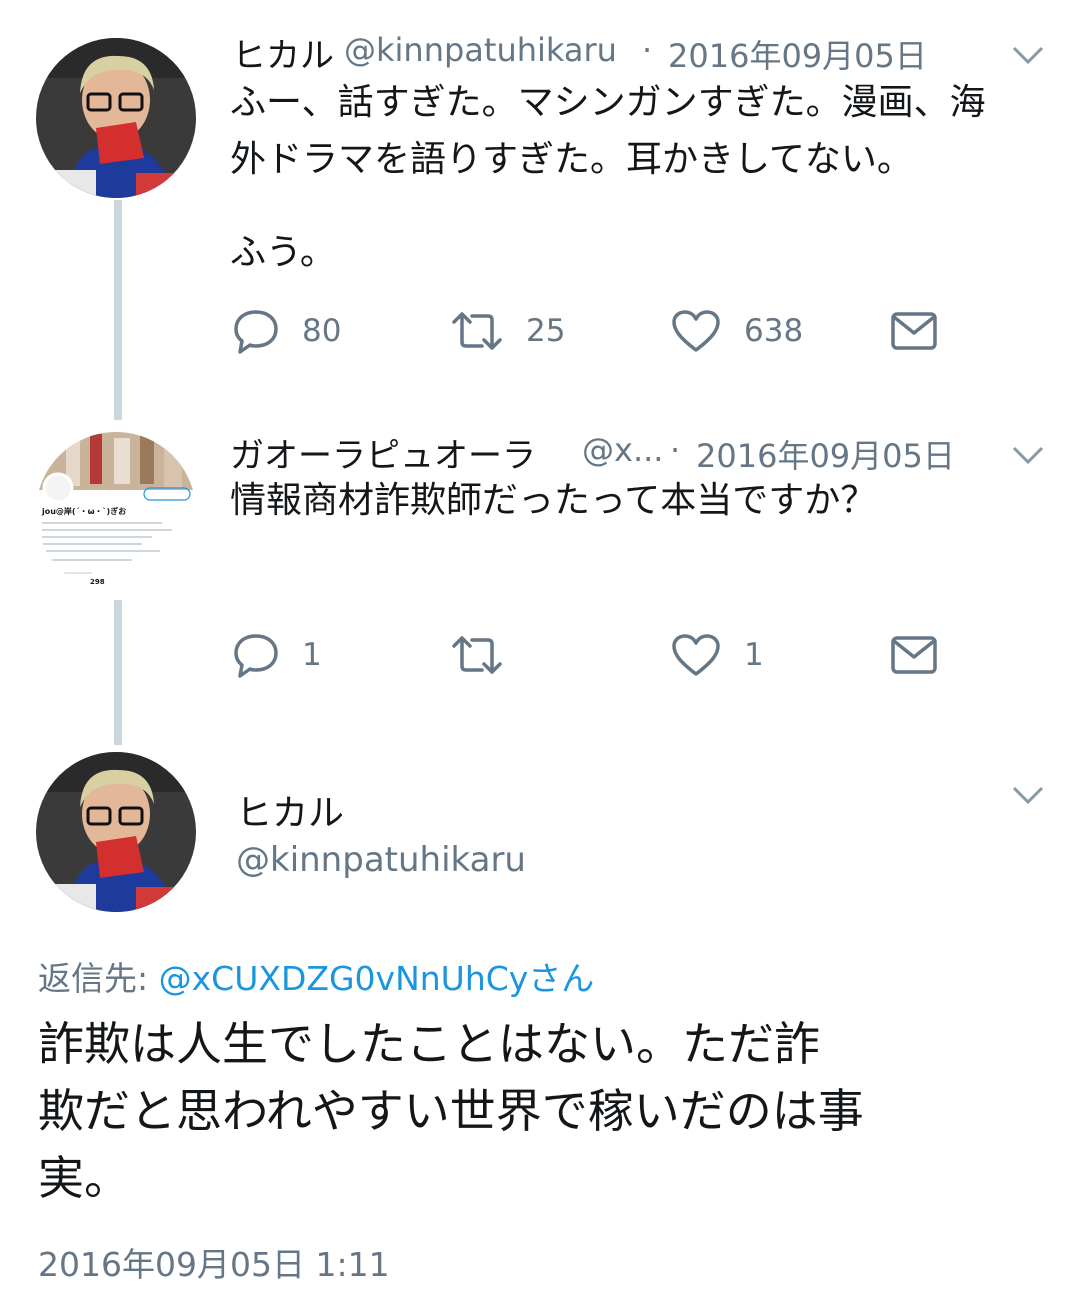 The image size is (1080, 1299). What do you see at coordinates (451, 1111) in the screenshot?
I see `tweet-text-line: 欺だと思われやすい世界で稼いだのは事` at bounding box center [451, 1111].